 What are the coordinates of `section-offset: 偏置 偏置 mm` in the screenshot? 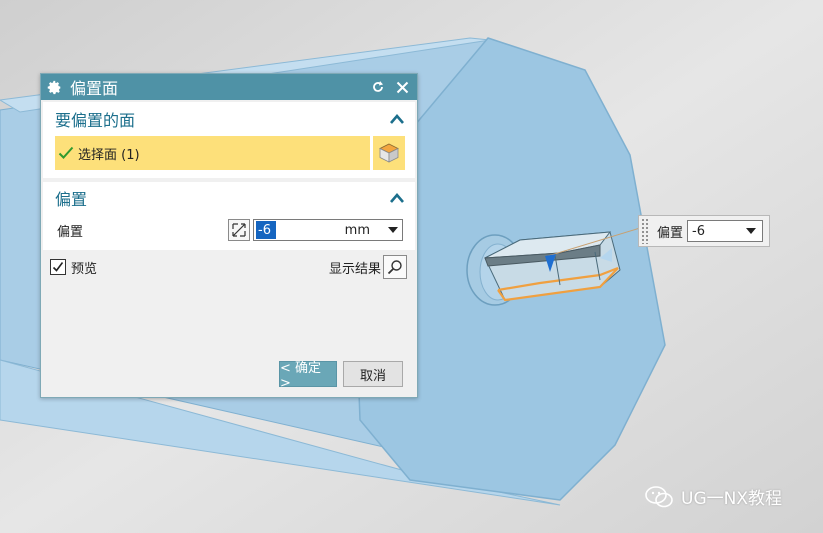 It's located at (229, 216).